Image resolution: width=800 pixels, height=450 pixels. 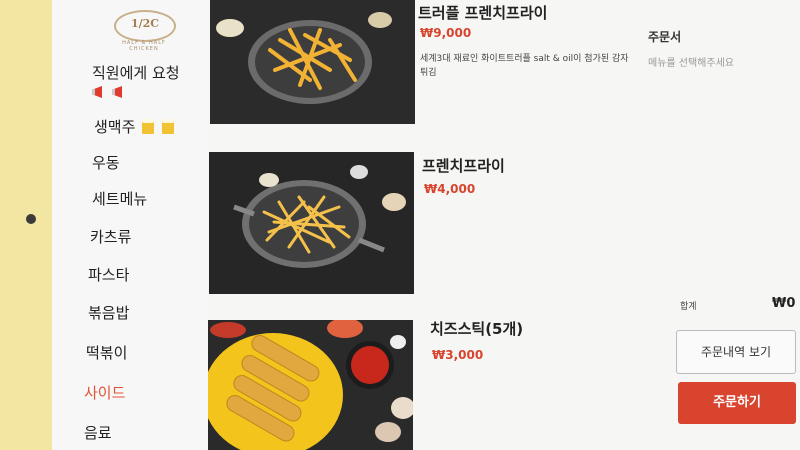 What do you see at coordinates (114, 94) in the screenshot?
I see `megaphone-icon` at bounding box center [114, 94].